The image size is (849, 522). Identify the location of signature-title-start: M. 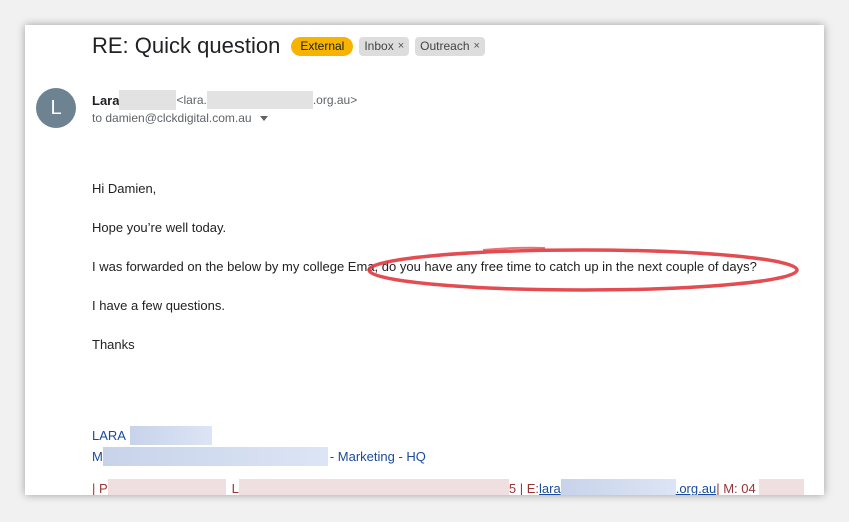
(97, 456).